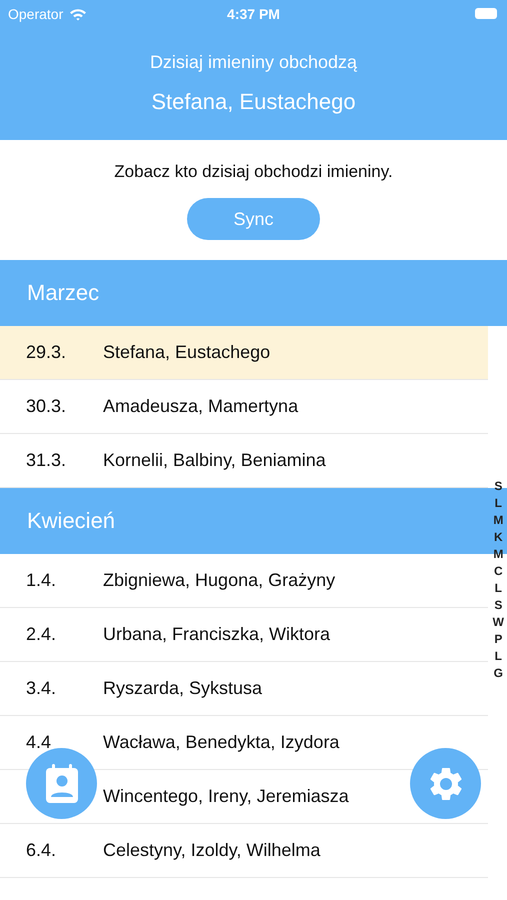 Image resolution: width=507 pixels, height=900 pixels. I want to click on date-label: 1.4., so click(41, 580).